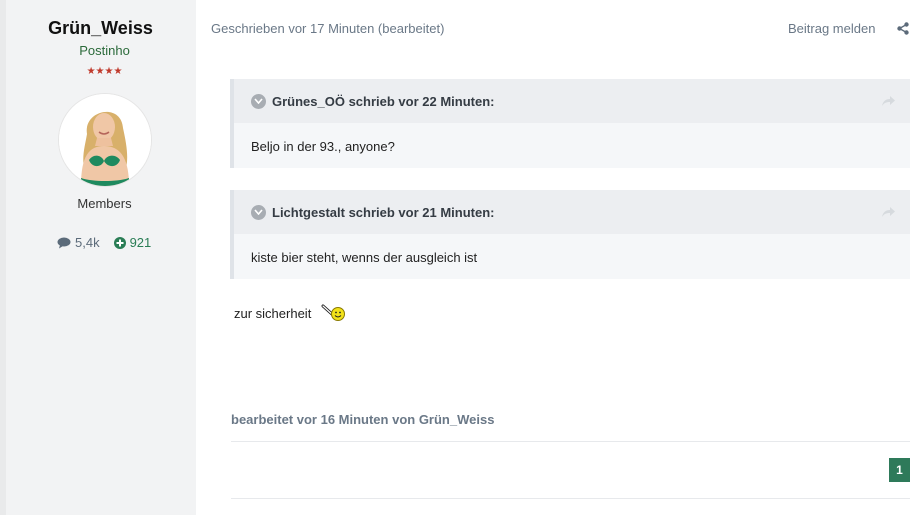 Image resolution: width=924 pixels, height=515 pixels. What do you see at coordinates (104, 242) in the screenshot?
I see `author-stats: 5,4k 921` at bounding box center [104, 242].